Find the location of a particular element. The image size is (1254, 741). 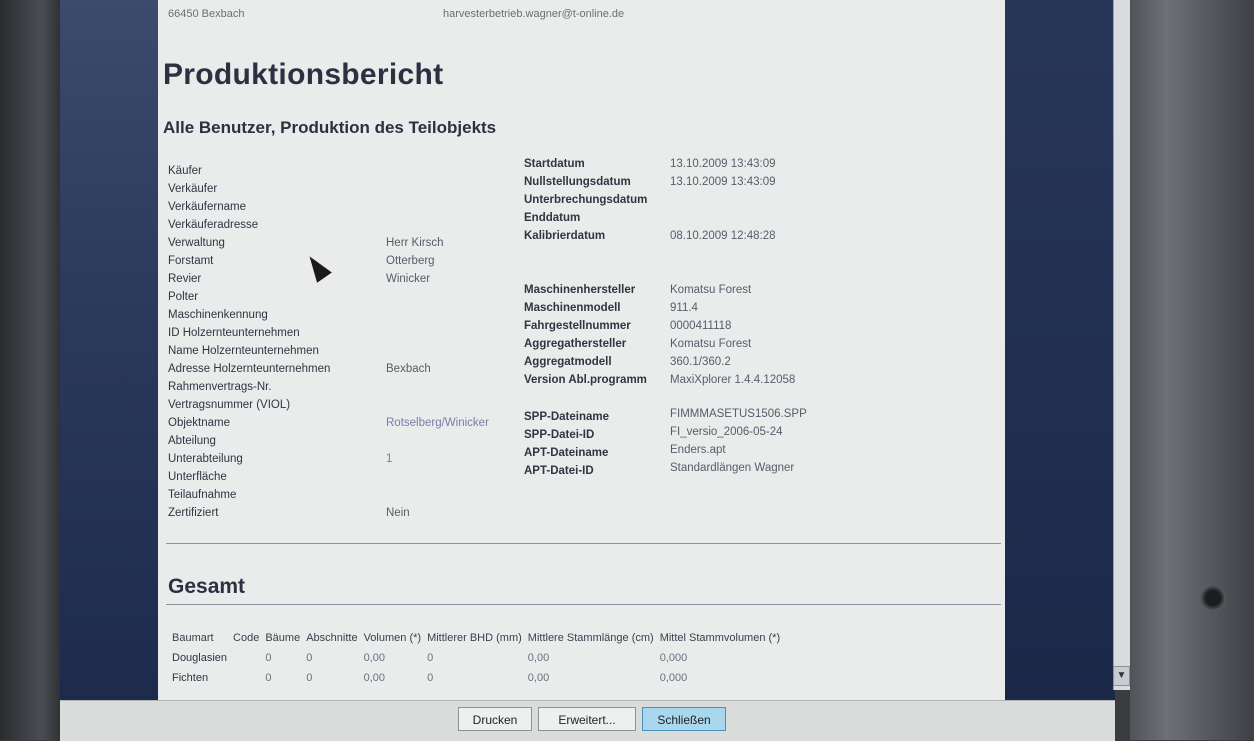

field-label: Name Holzernteunternehmen is located at coordinates (243, 351).